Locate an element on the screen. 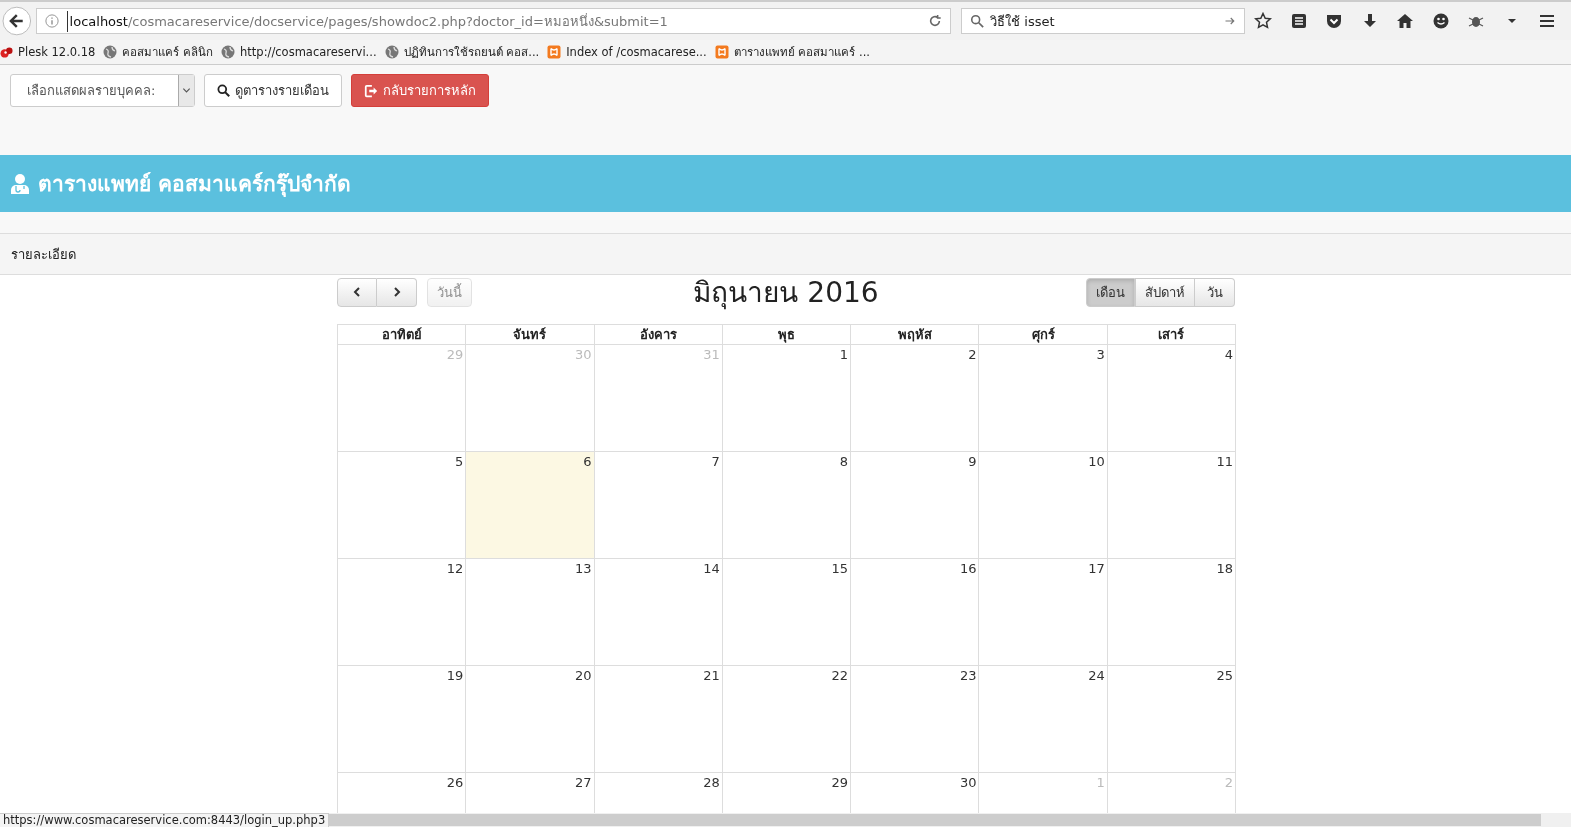 Image resolution: width=1571 pixels, height=827 pixels. day-cell: 17 is located at coordinates (1043, 612).